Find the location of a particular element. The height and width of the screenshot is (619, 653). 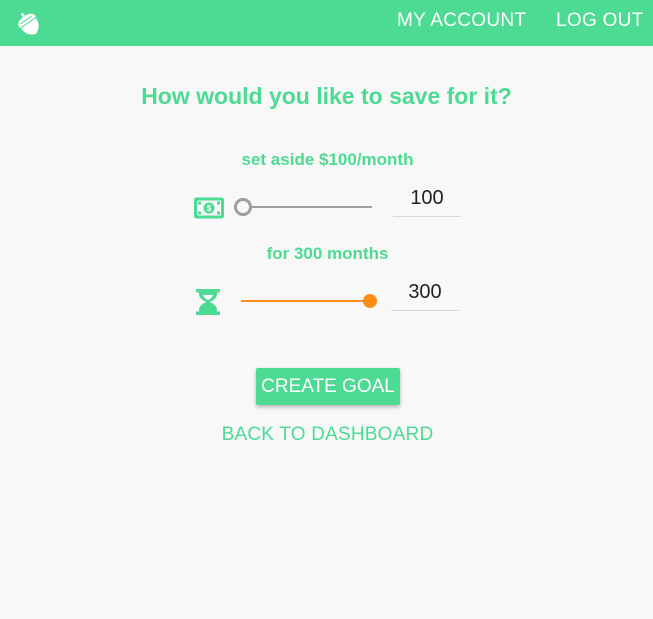

top-navbar: MY ACCOUNT LOG OUT is located at coordinates (326, 23).